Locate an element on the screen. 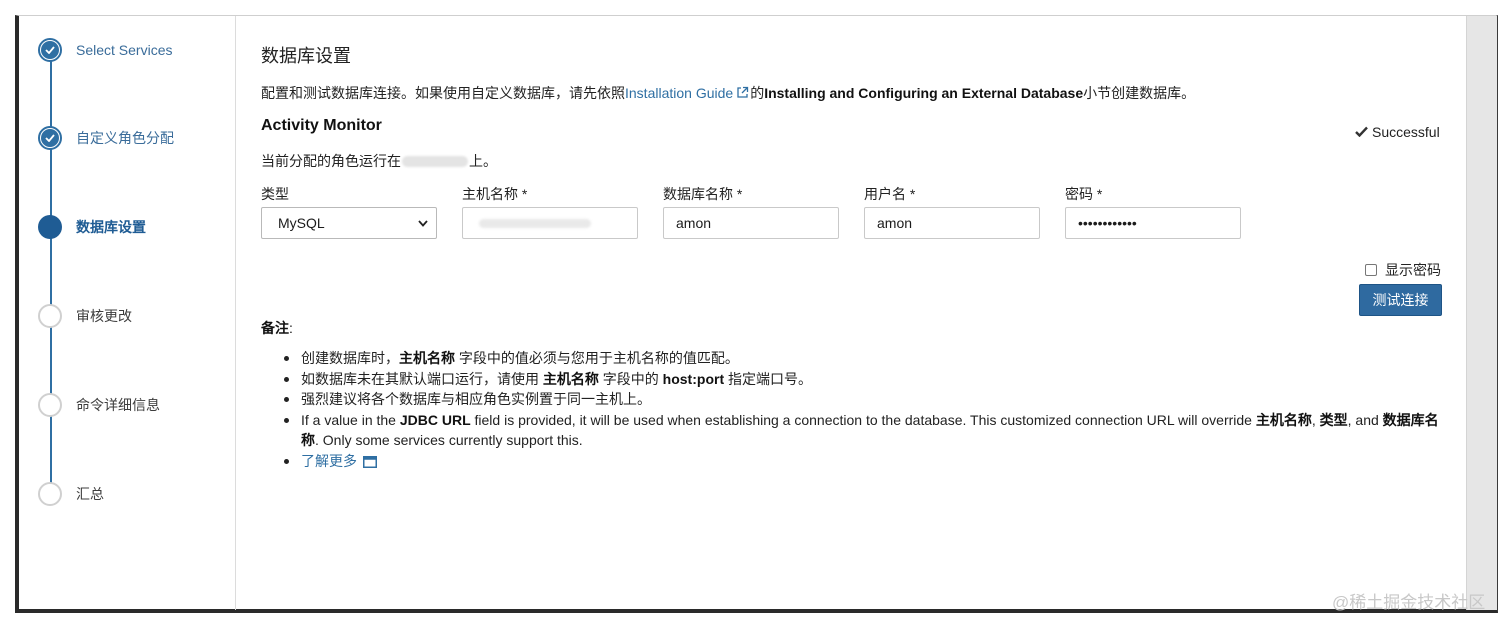 This screenshot has height=628, width=1512. wizard-step-review-changes: 审核更改 is located at coordinates (85, 316).